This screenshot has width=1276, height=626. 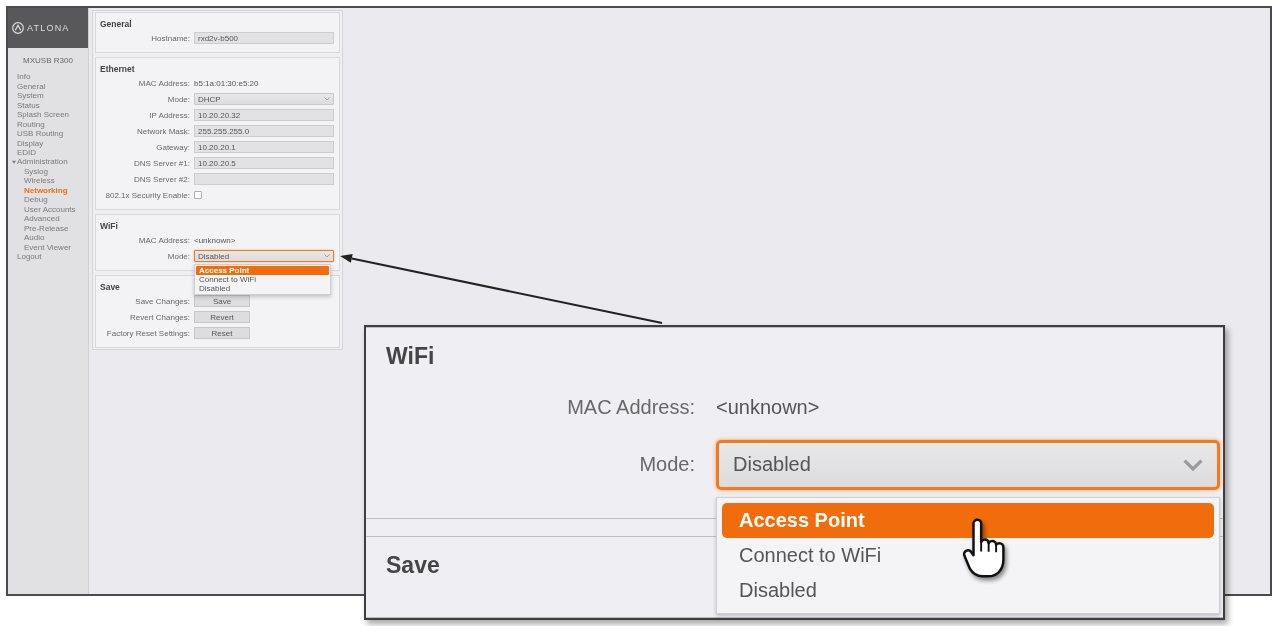 I want to click on nav-item: Info, so click(x=24, y=77).